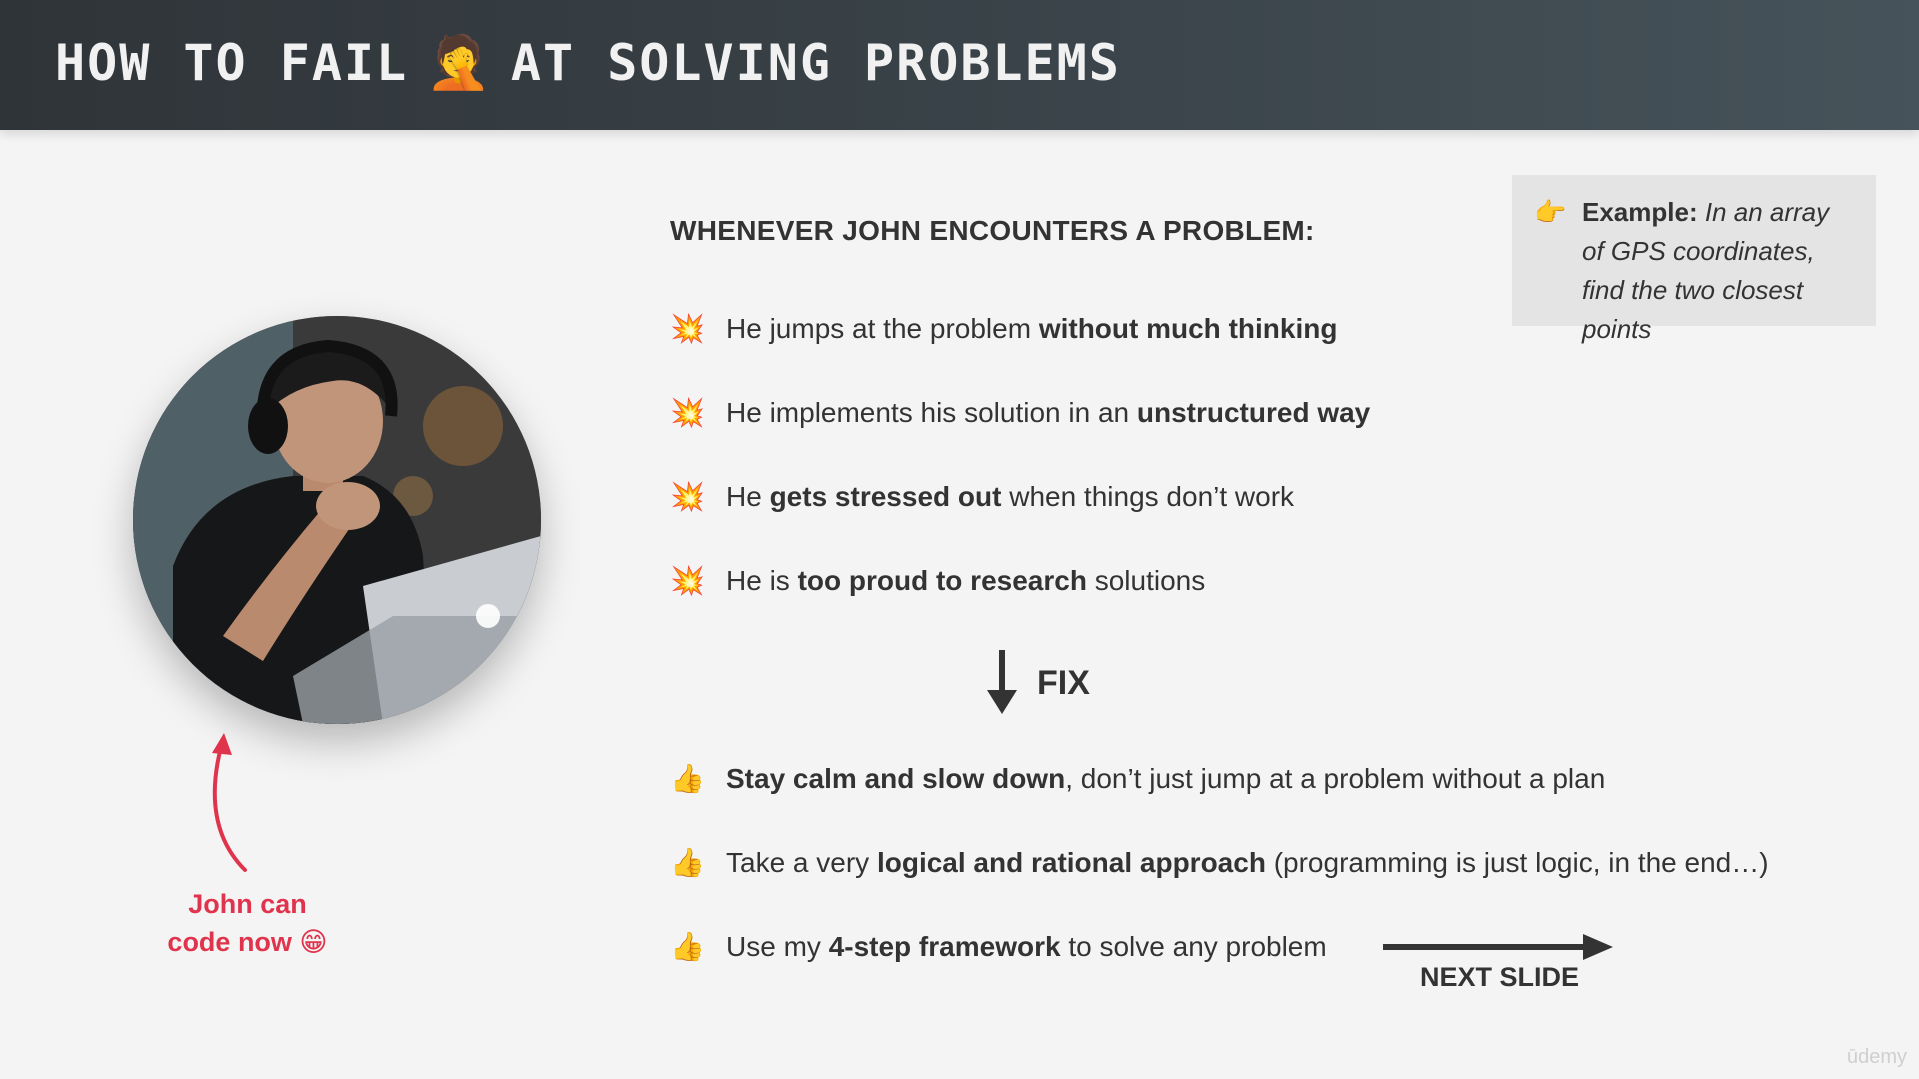 The width and height of the screenshot is (1919, 1079). What do you see at coordinates (944, 946) in the screenshot?
I see `fix-text-bold: 4-step framework` at bounding box center [944, 946].